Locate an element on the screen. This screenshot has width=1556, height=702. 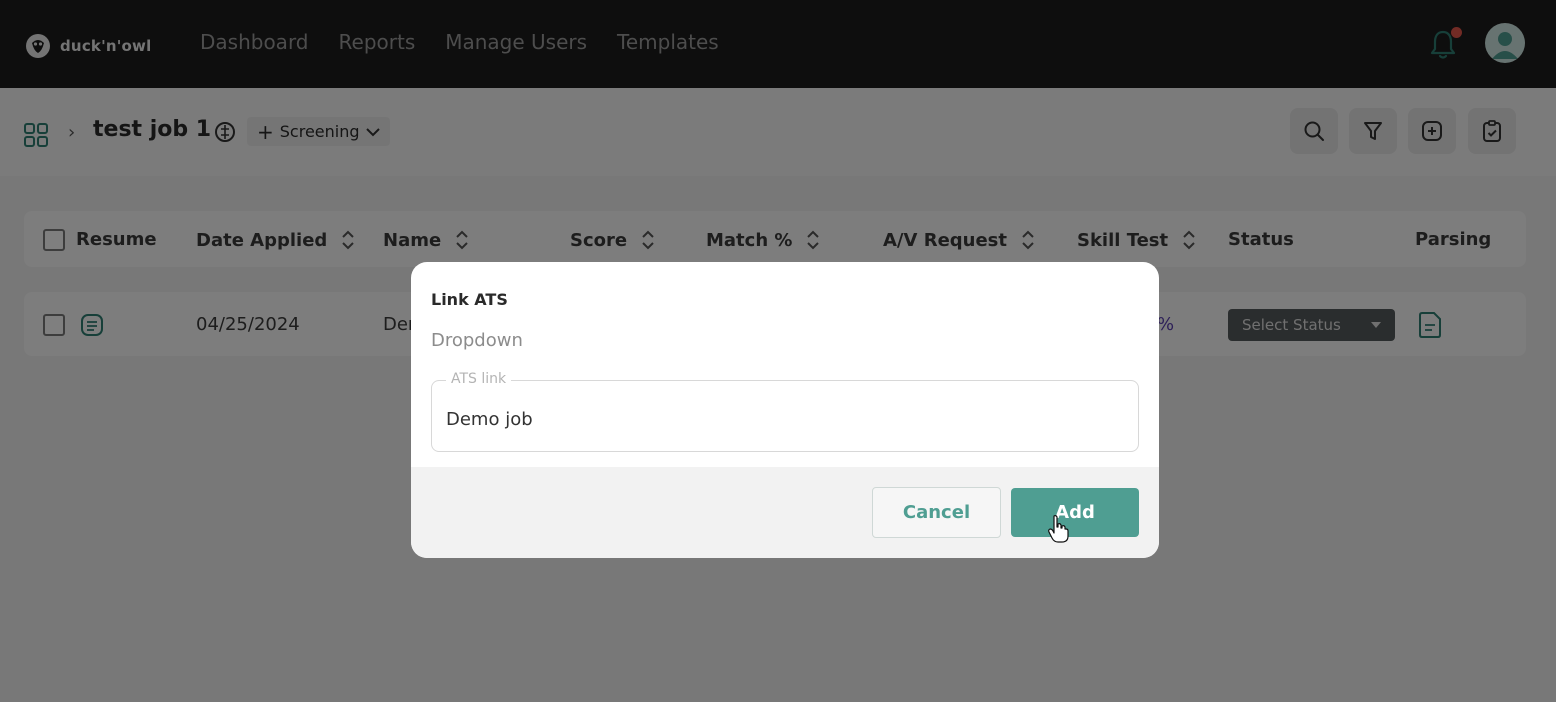
add-button: Add is located at coordinates (1075, 512).